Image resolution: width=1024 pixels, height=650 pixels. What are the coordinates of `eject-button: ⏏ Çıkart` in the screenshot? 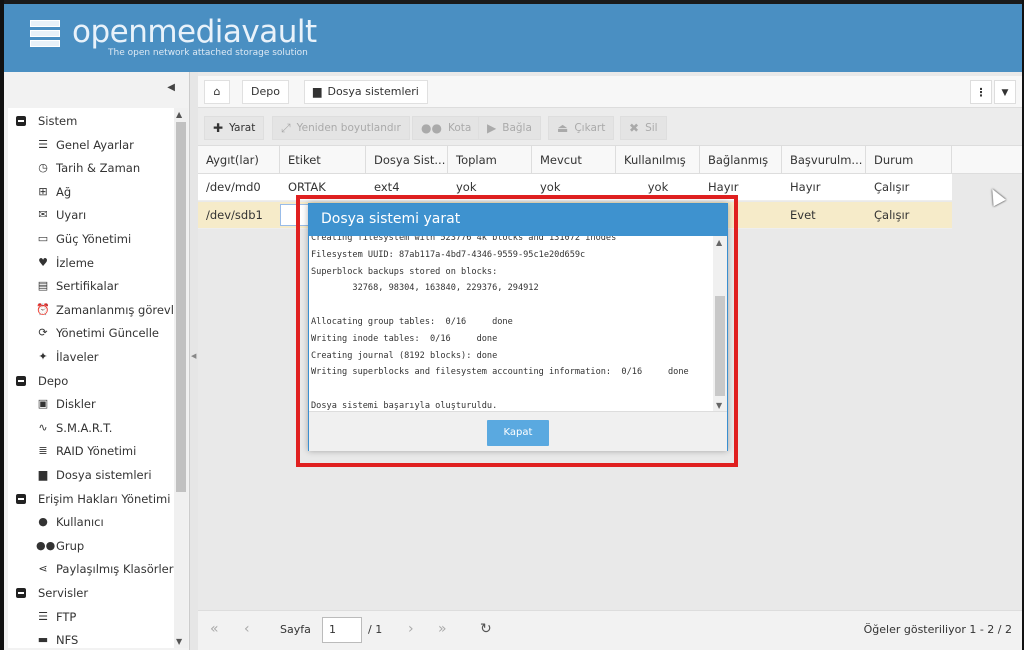 It's located at (581, 128).